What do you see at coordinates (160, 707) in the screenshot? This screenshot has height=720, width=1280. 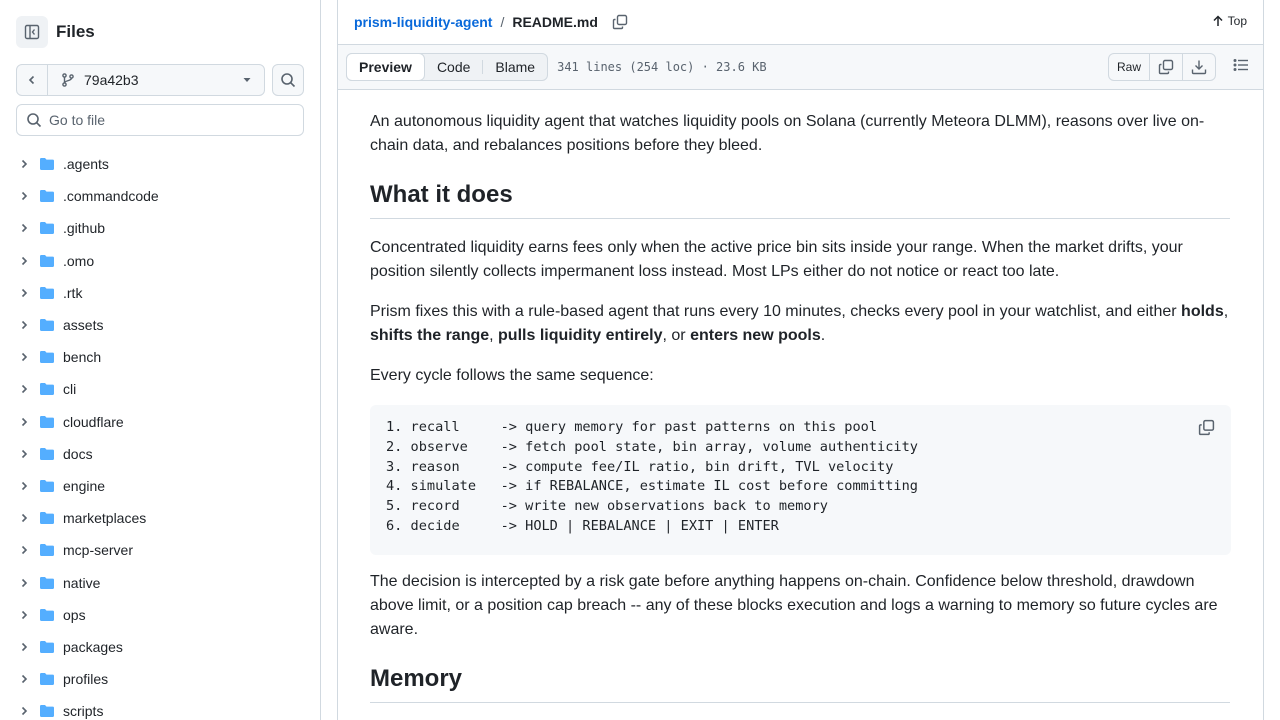 I see `tree-item-folder: scripts` at bounding box center [160, 707].